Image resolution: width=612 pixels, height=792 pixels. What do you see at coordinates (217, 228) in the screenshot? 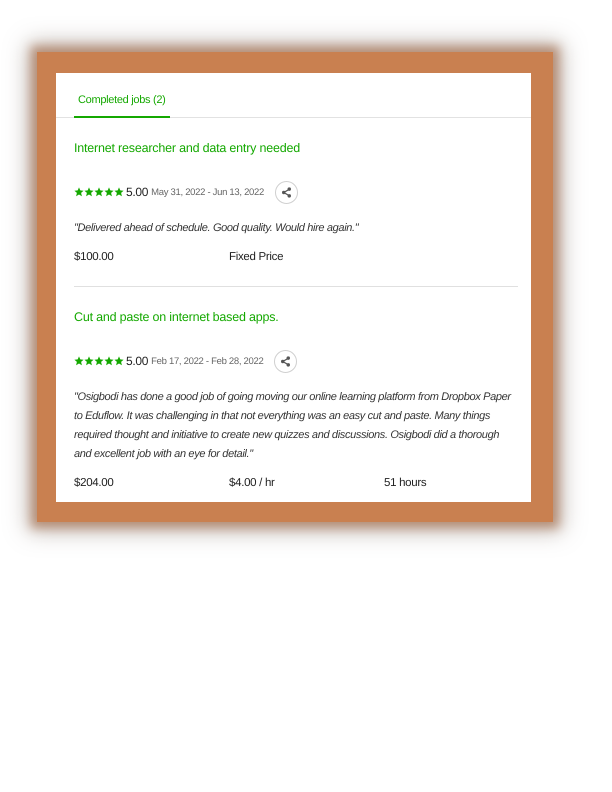
I see `feedback-text: "Delivered ahead of schedule. Good quality. Would hire again."` at bounding box center [217, 228].